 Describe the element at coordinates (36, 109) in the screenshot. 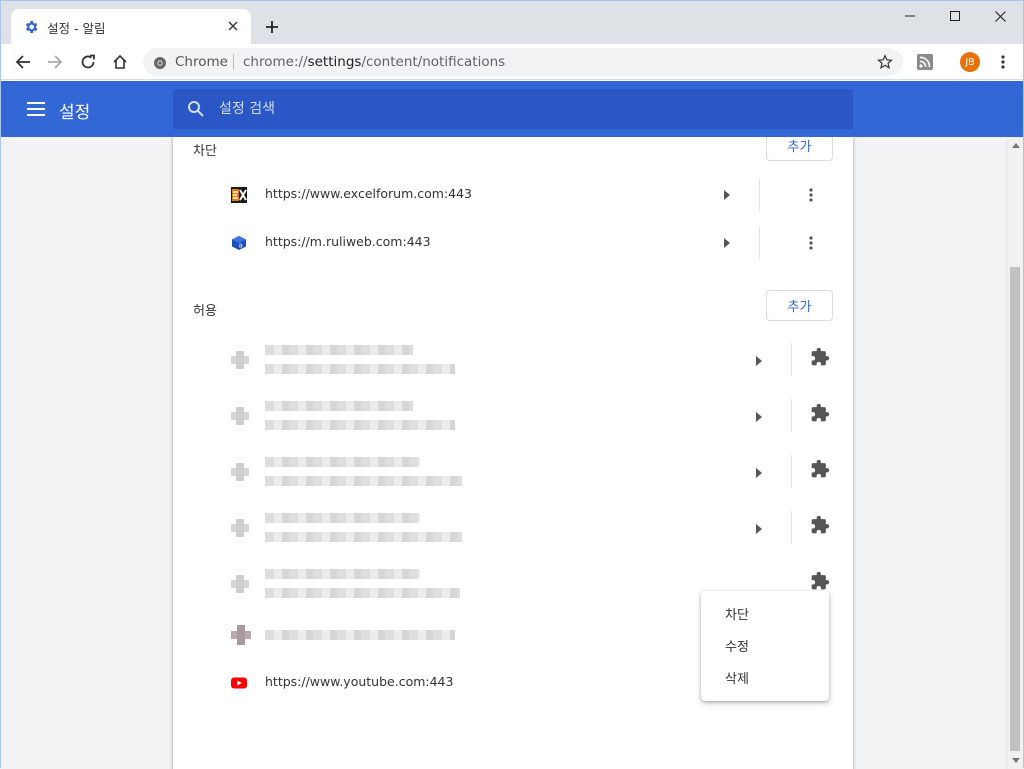

I see `hamburger-menu-icon` at that location.